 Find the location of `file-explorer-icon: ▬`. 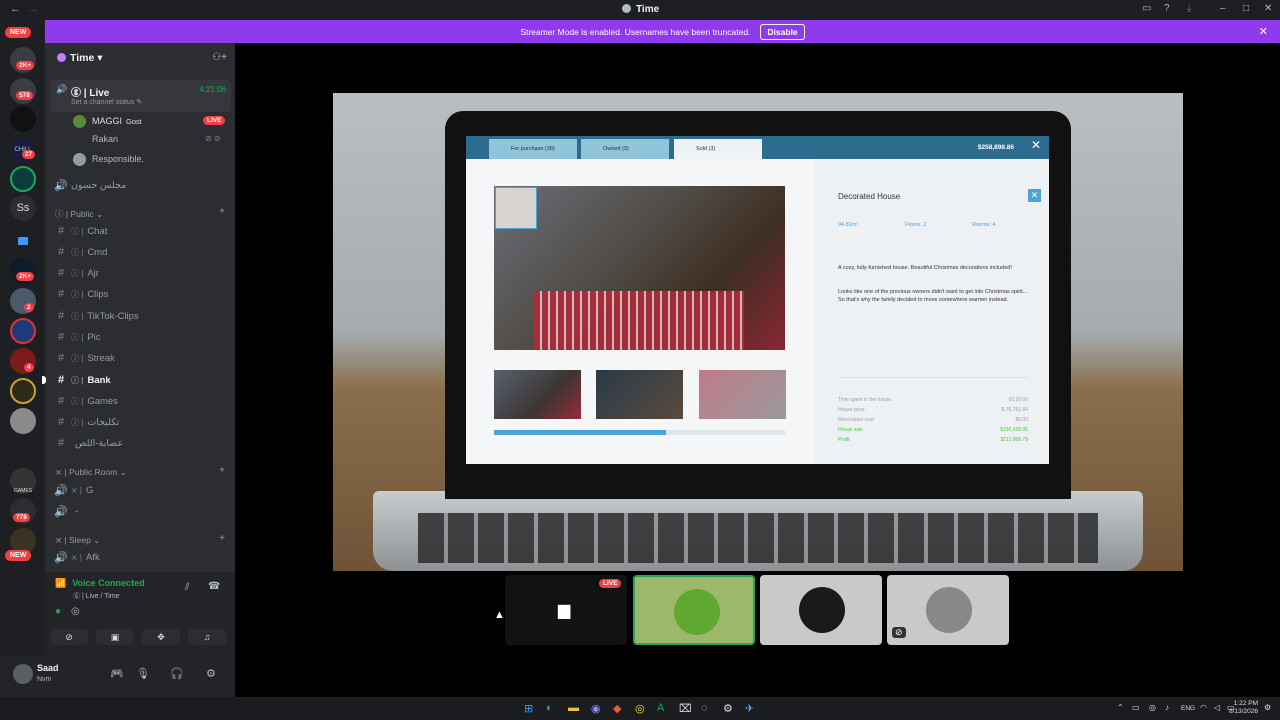

file-explorer-icon: ▬ is located at coordinates (573, 708).